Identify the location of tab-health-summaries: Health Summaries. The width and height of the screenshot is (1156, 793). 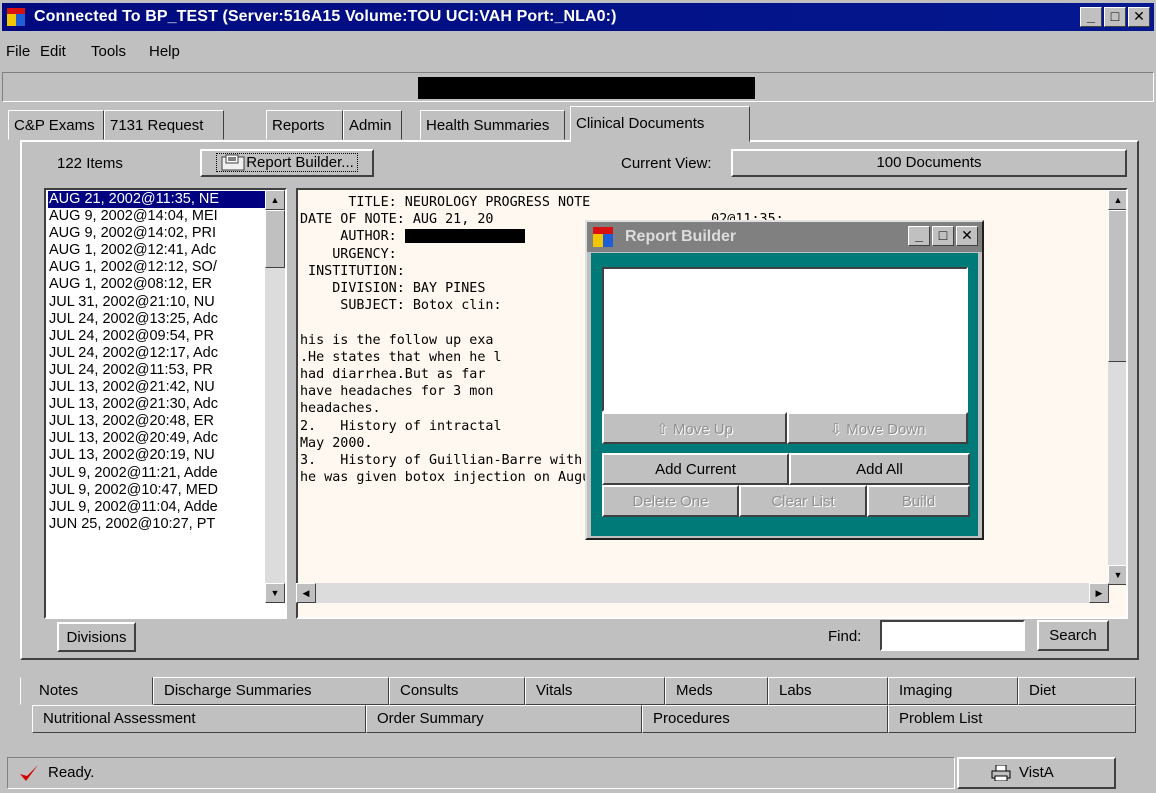
(492, 125).